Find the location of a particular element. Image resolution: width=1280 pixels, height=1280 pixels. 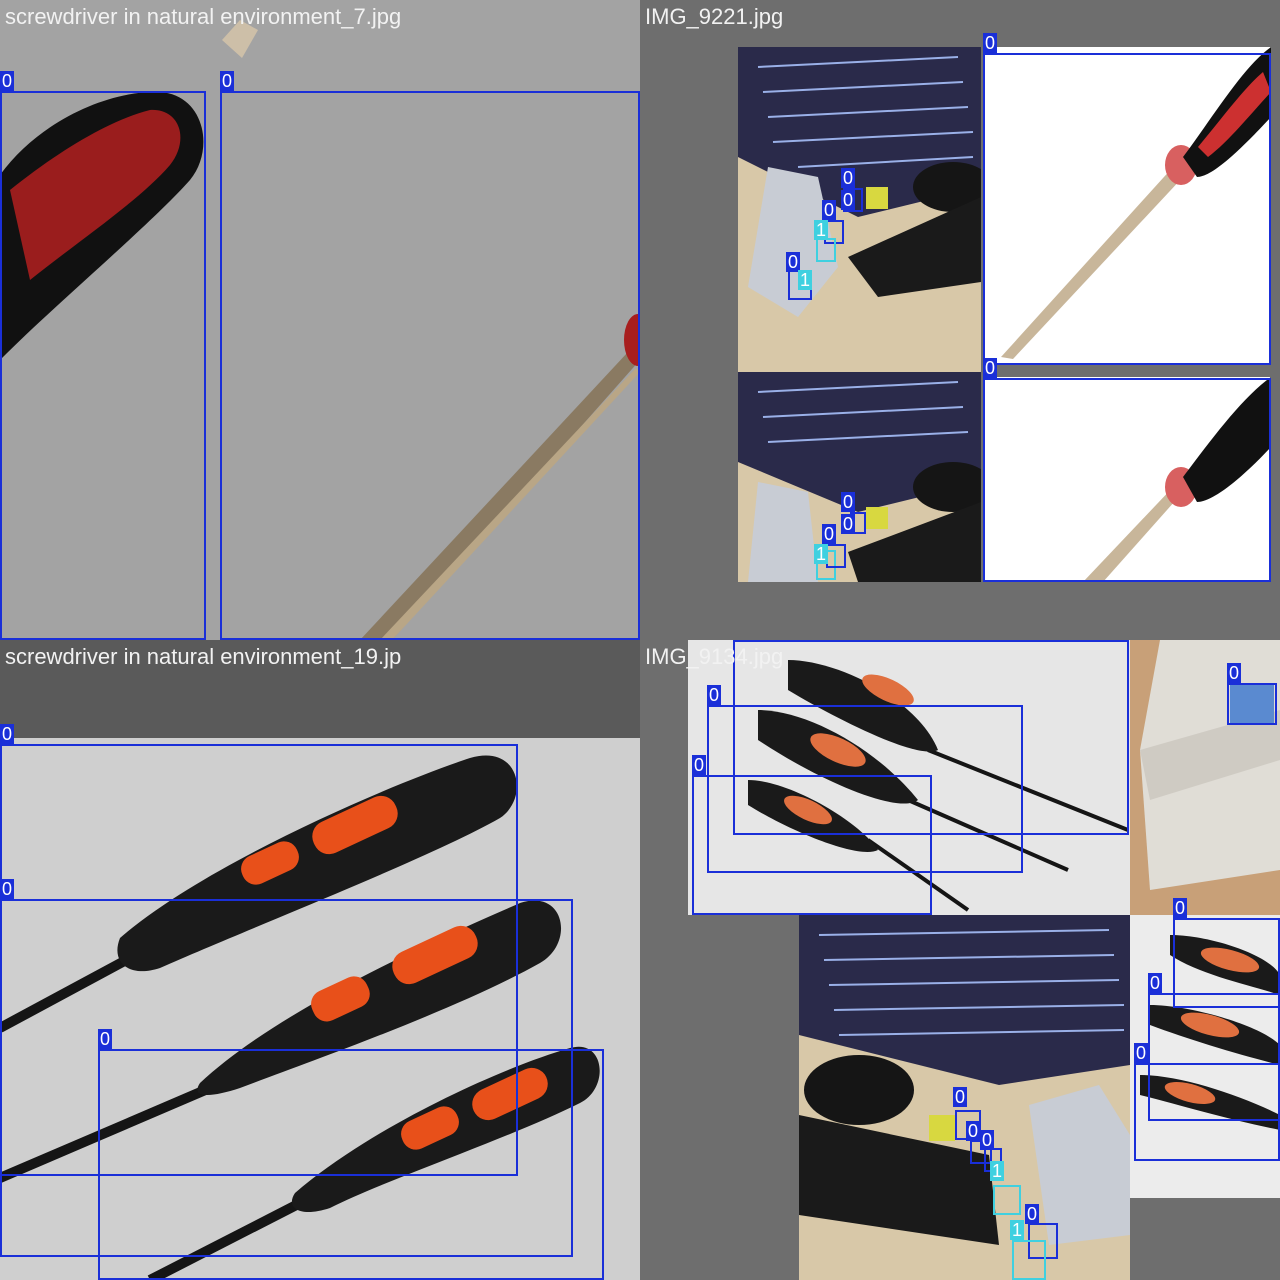

bbox-blue-object is located at coordinates (1252, 704).